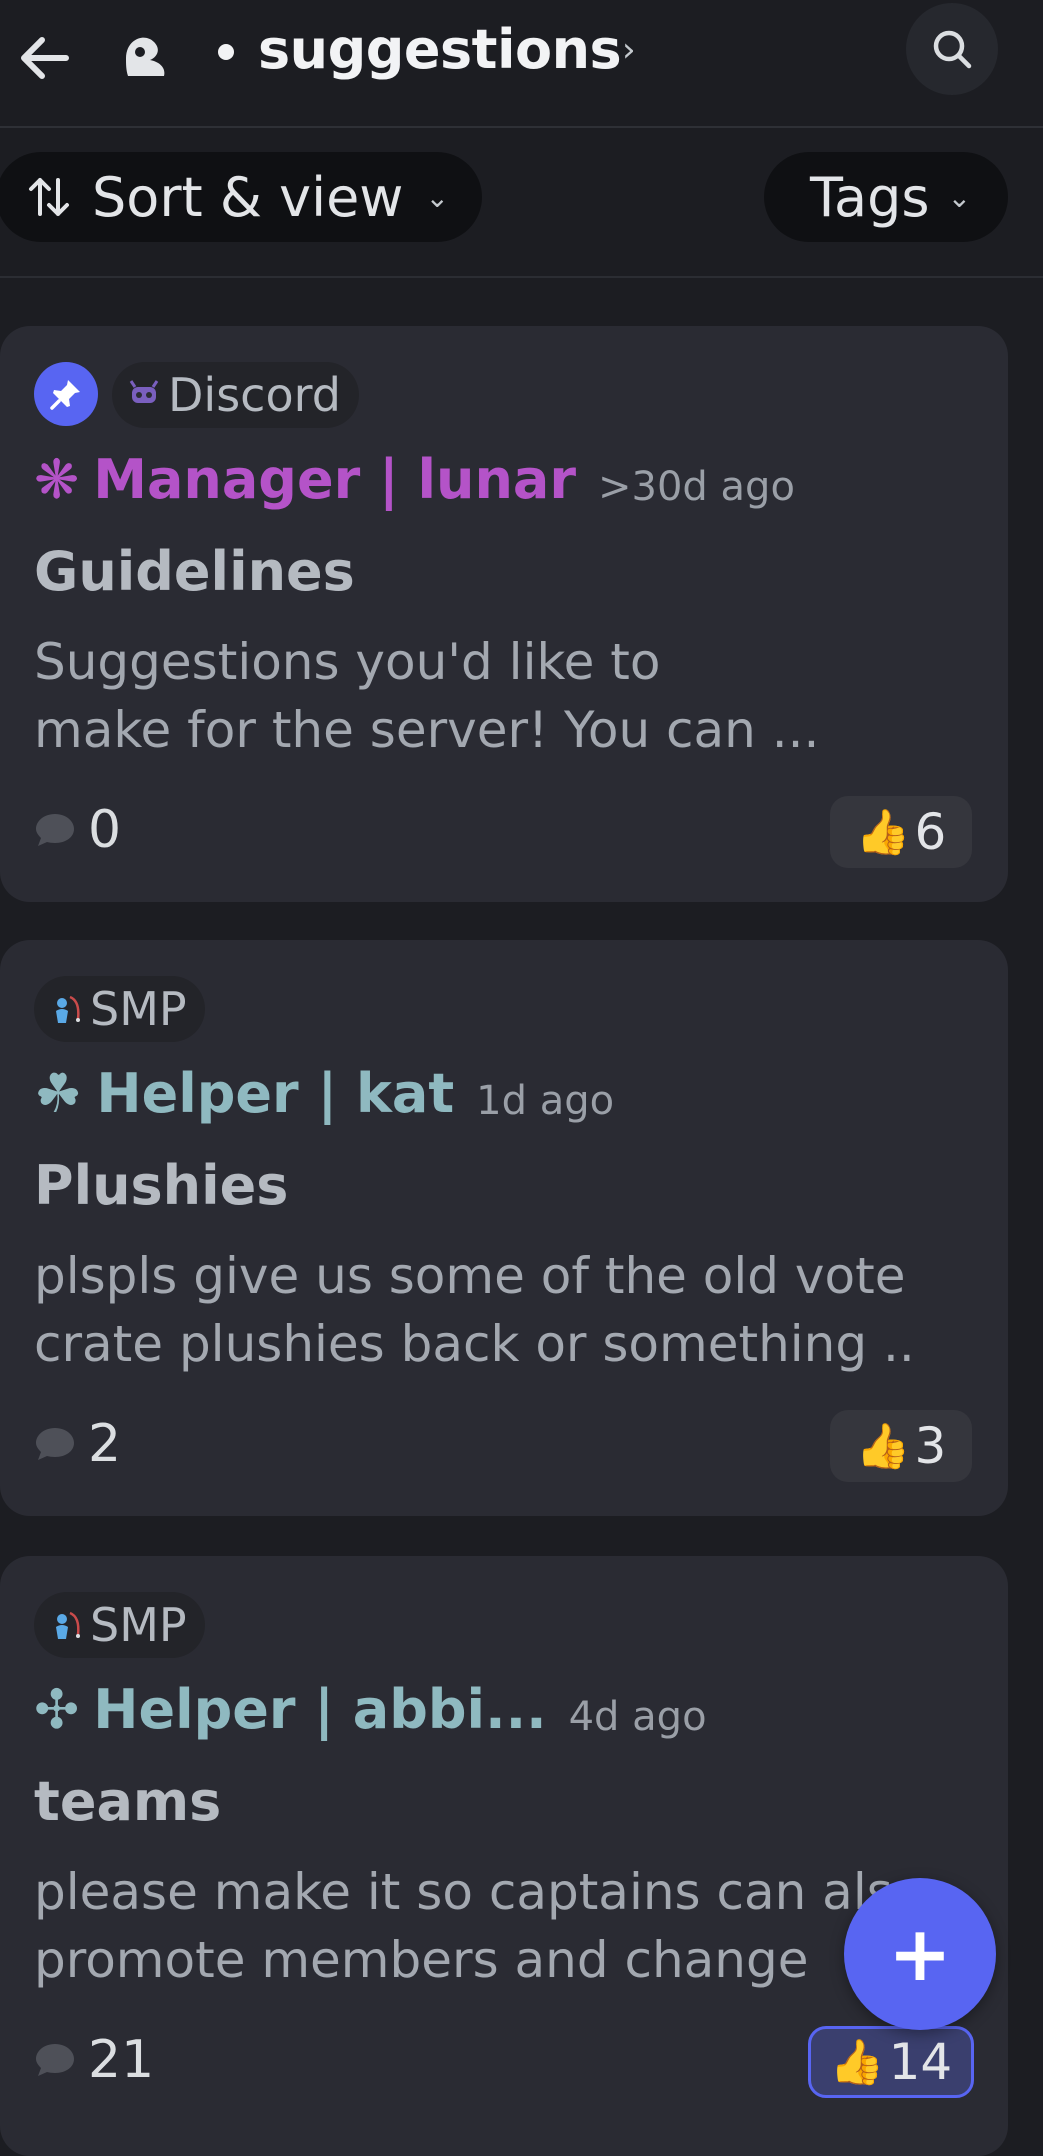  Describe the element at coordinates (479, 1892) in the screenshot. I see `post-body-line: please make it so captains can also` at that location.